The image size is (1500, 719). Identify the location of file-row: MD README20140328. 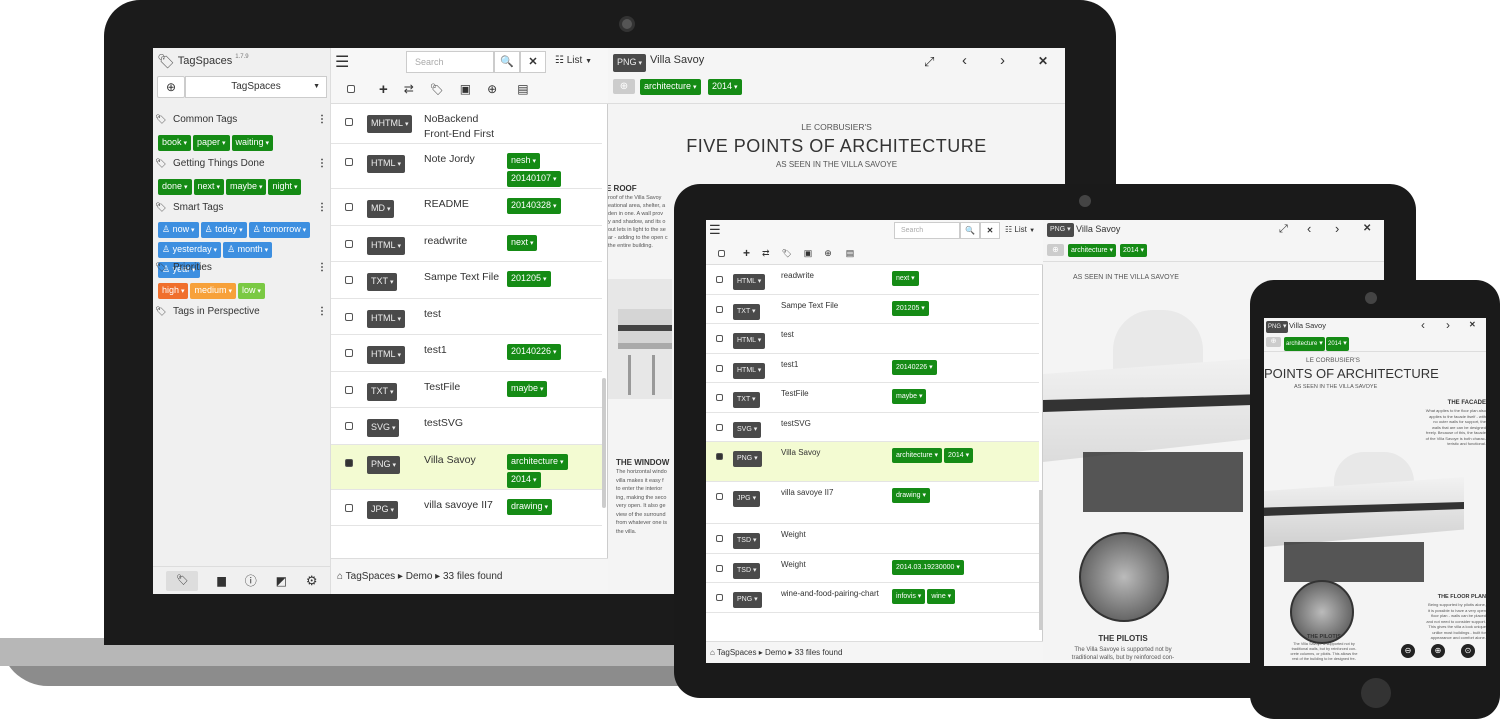
(466, 207).